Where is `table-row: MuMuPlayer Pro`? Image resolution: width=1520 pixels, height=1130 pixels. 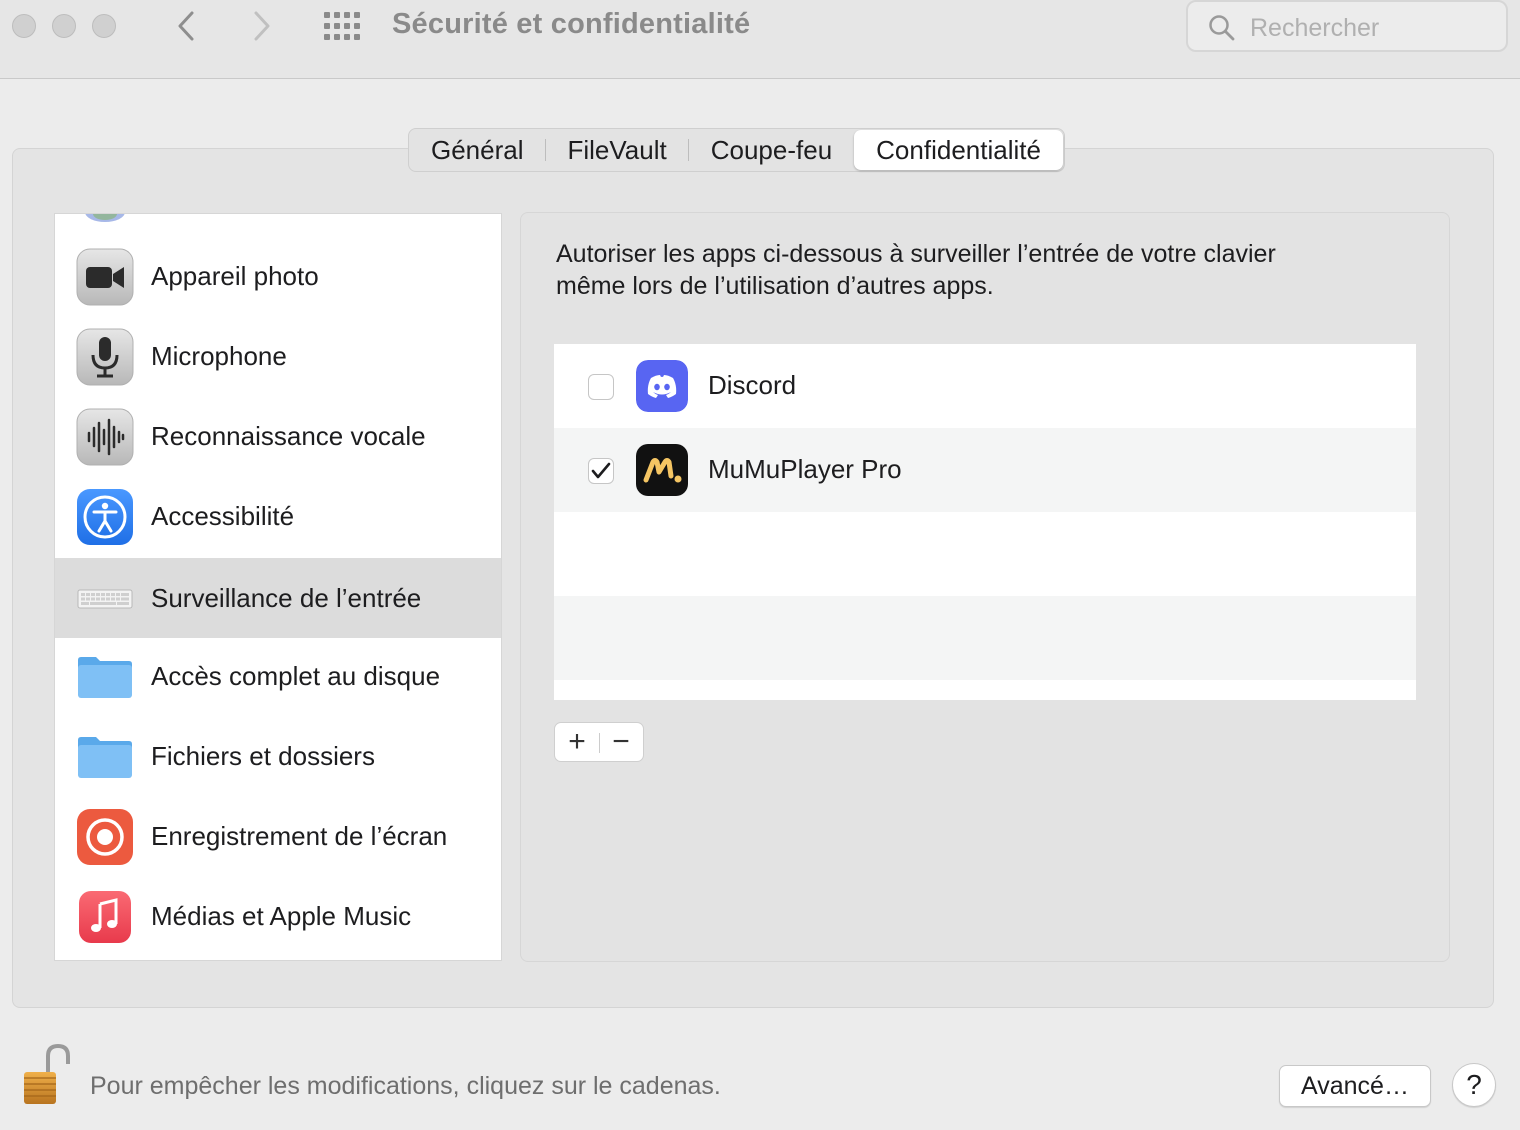
table-row: MuMuPlayer Pro is located at coordinates (985, 470).